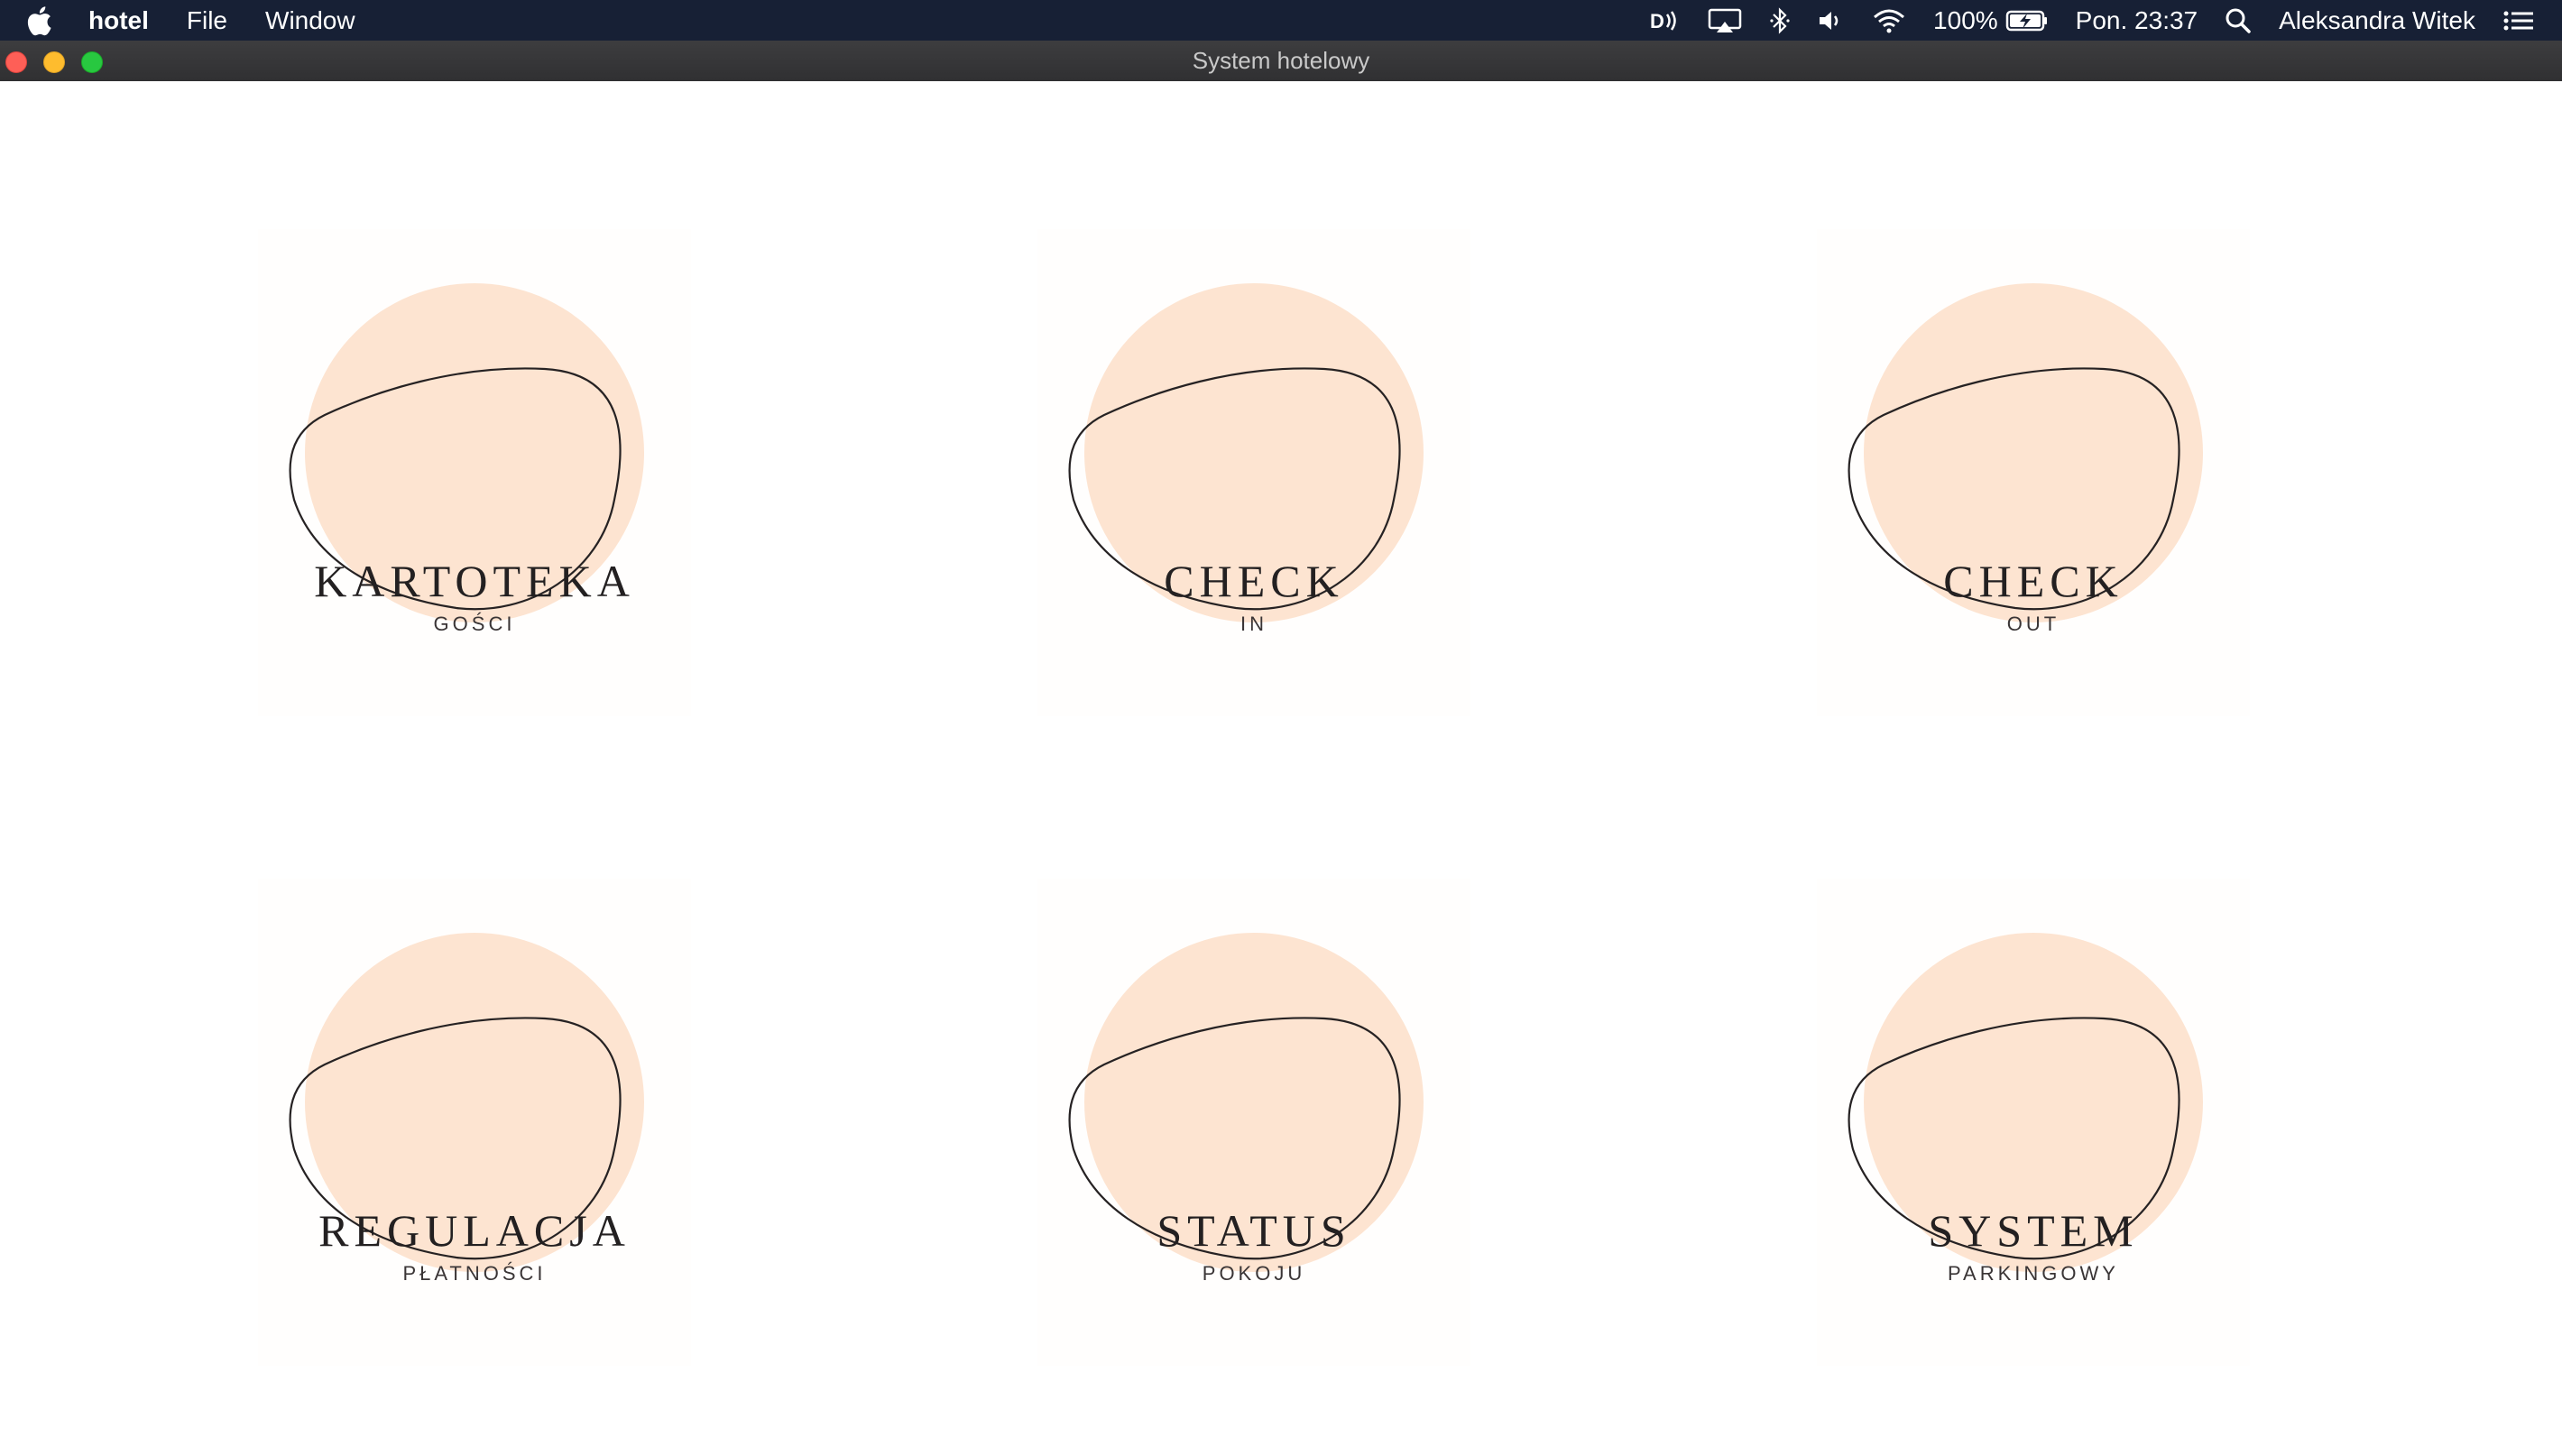 Image resolution: width=2562 pixels, height=1456 pixels. I want to click on tile-regulacja-platnosci: REGULACJA PŁATNOŚCI, so click(474, 1122).